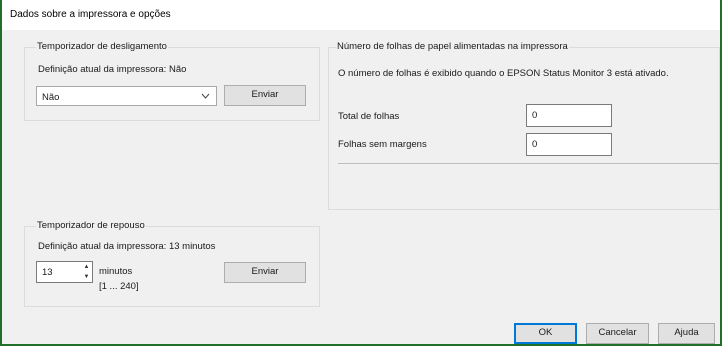 This screenshot has height=346, width=722. What do you see at coordinates (86, 277) in the screenshot?
I see `spin-down-icon: ▼` at bounding box center [86, 277].